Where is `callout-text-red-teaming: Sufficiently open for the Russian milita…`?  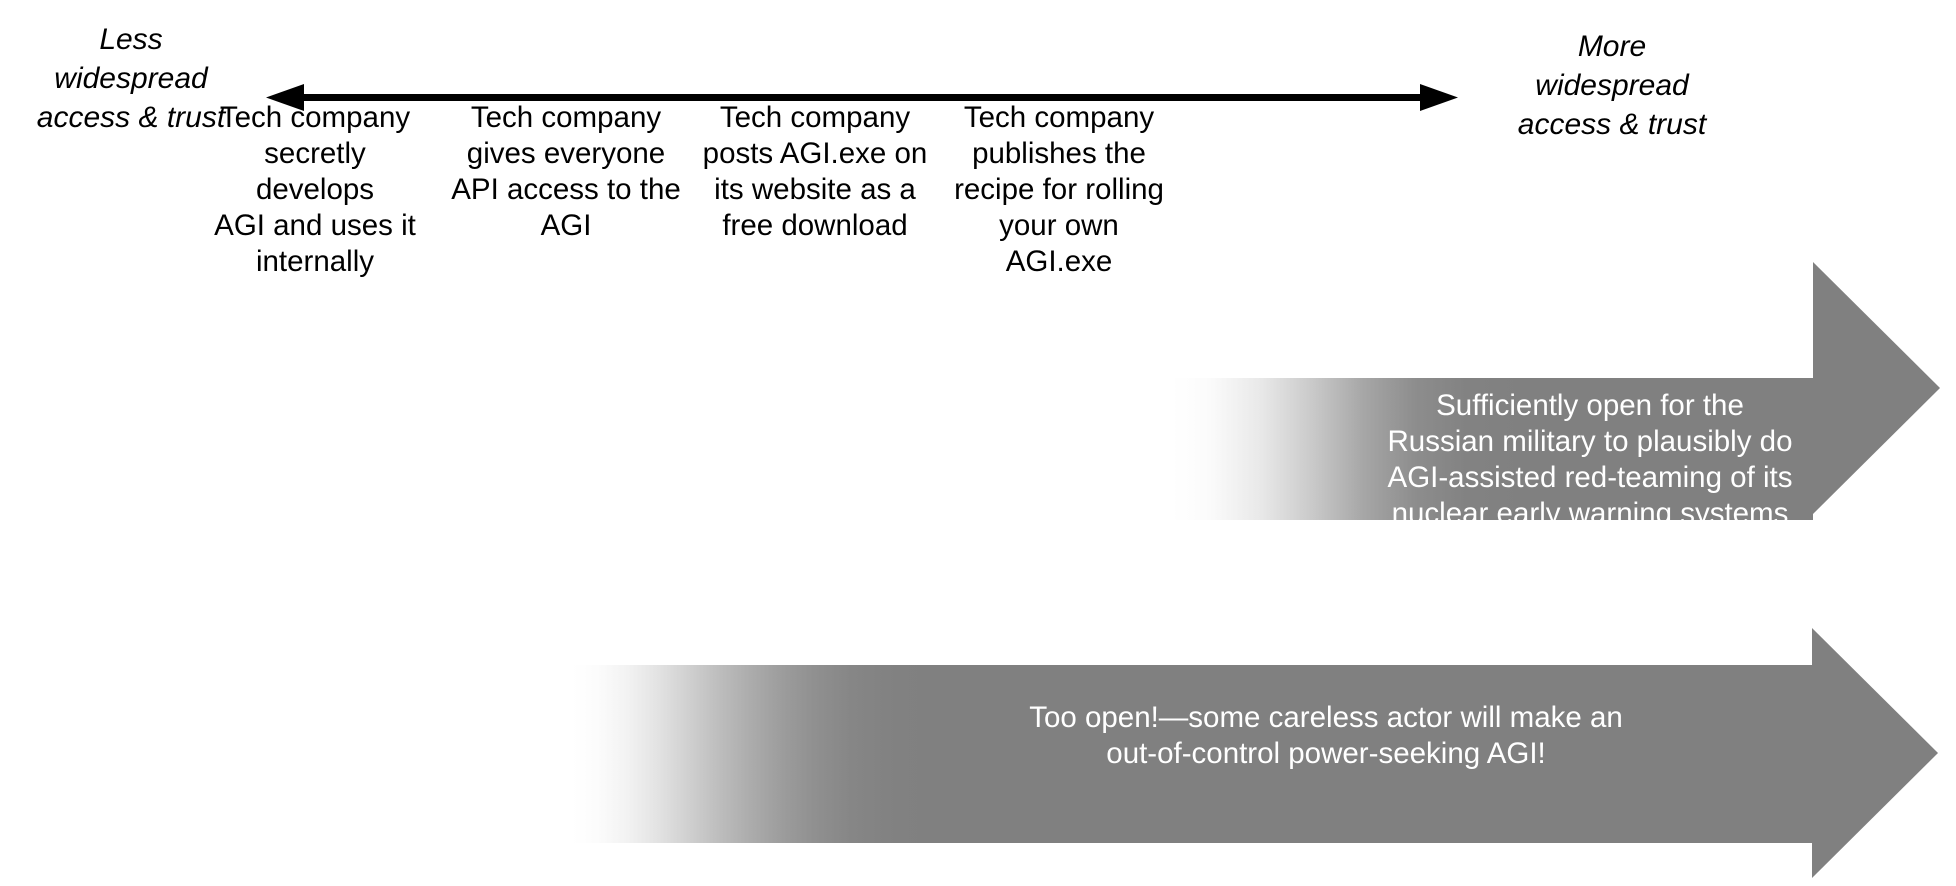 callout-text-red-teaming: Sufficiently open for the Russian milita… is located at coordinates (1590, 459).